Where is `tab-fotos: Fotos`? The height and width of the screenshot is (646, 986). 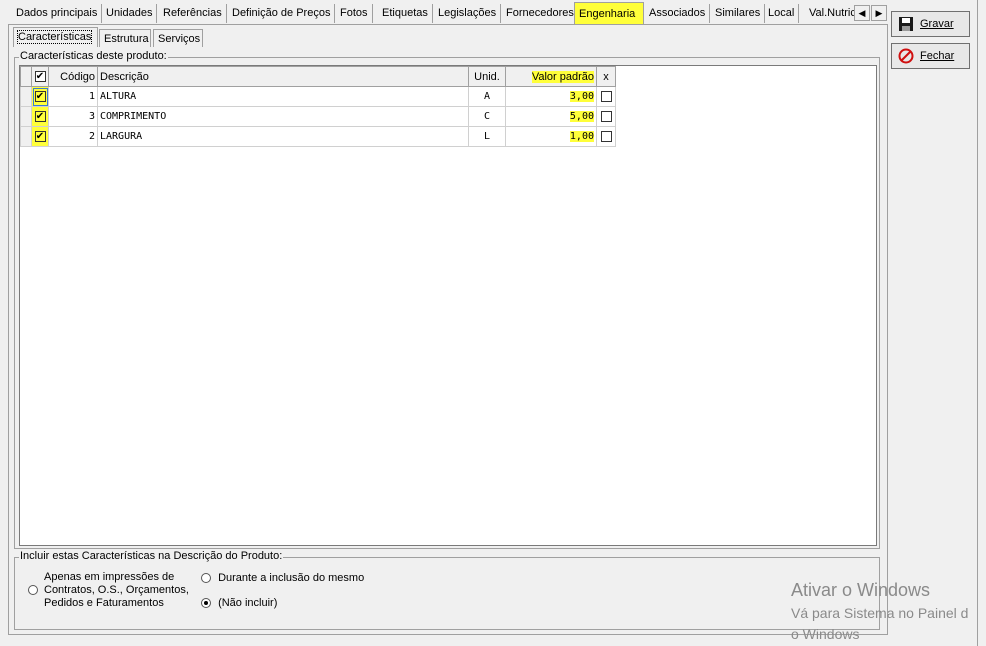 tab-fotos: Fotos is located at coordinates (354, 13).